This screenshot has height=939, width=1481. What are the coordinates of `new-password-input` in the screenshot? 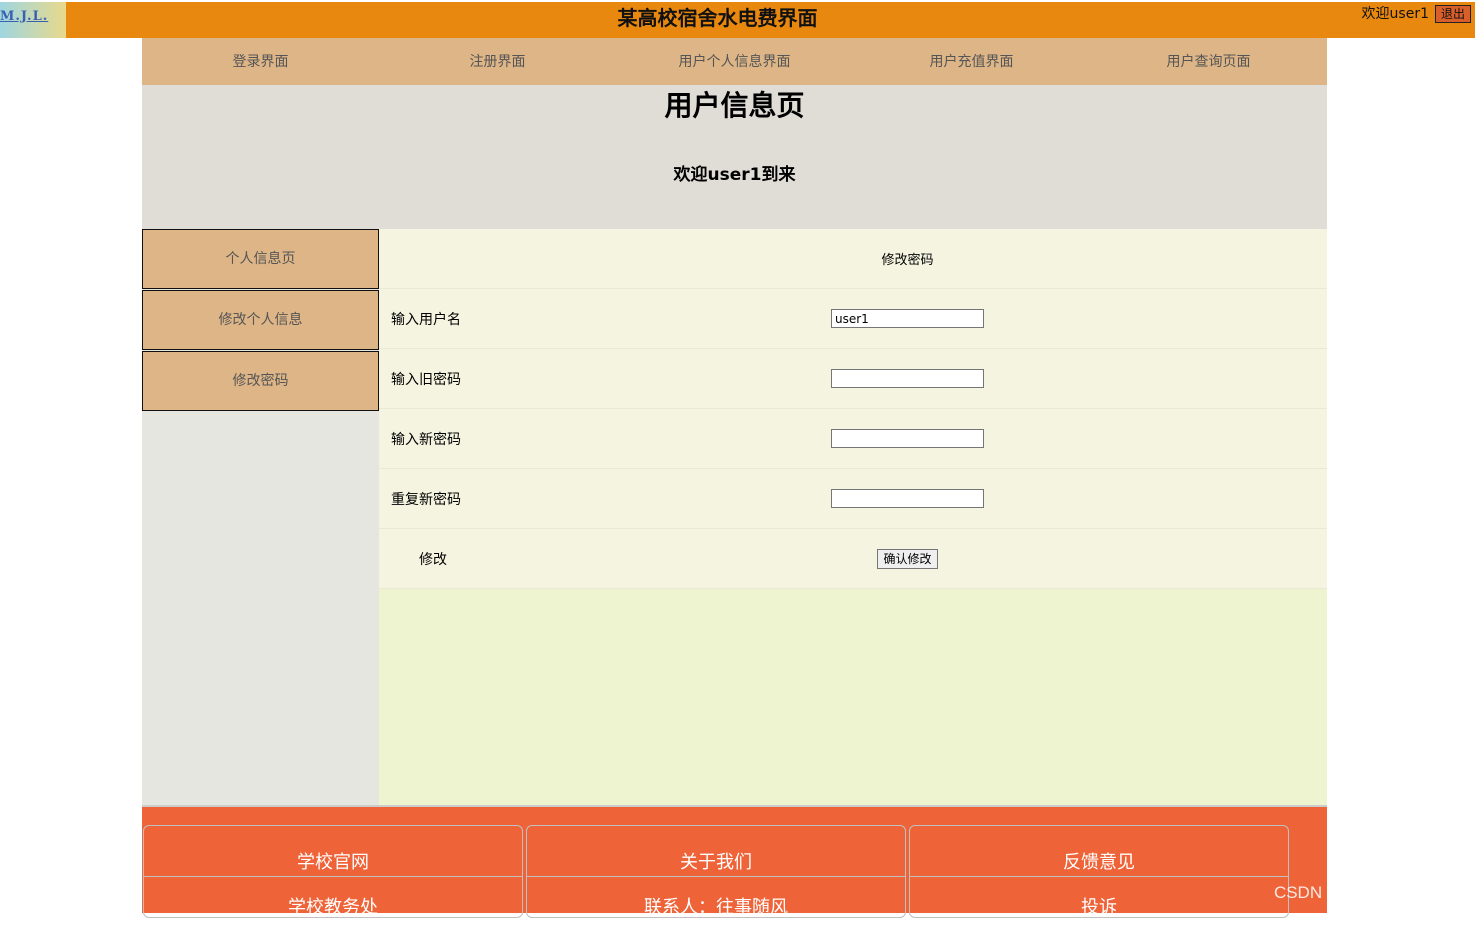 It's located at (907, 438).